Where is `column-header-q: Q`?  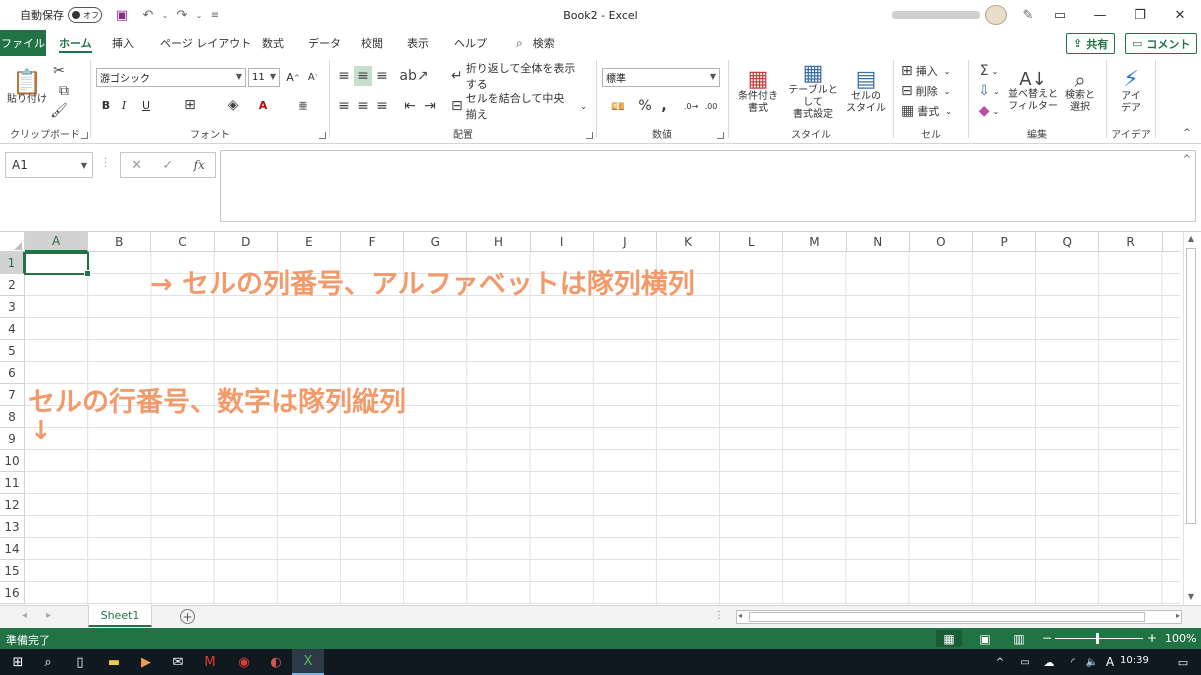
column-header-q: Q is located at coordinates (1068, 242).